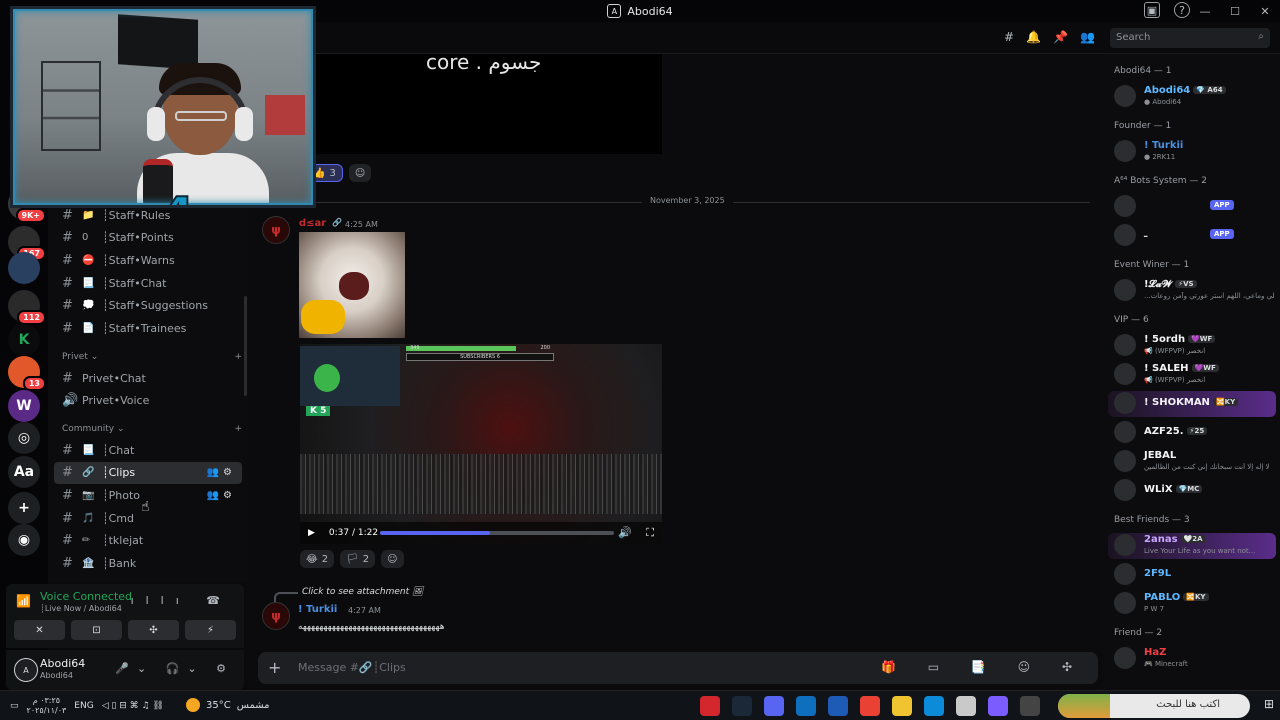 Image resolution: width=1280 pixels, height=720 pixels. I want to click on search-input: Search ⌕, so click(1190, 38).